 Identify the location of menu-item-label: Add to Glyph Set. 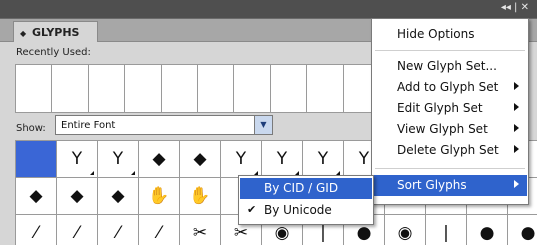
(448, 87).